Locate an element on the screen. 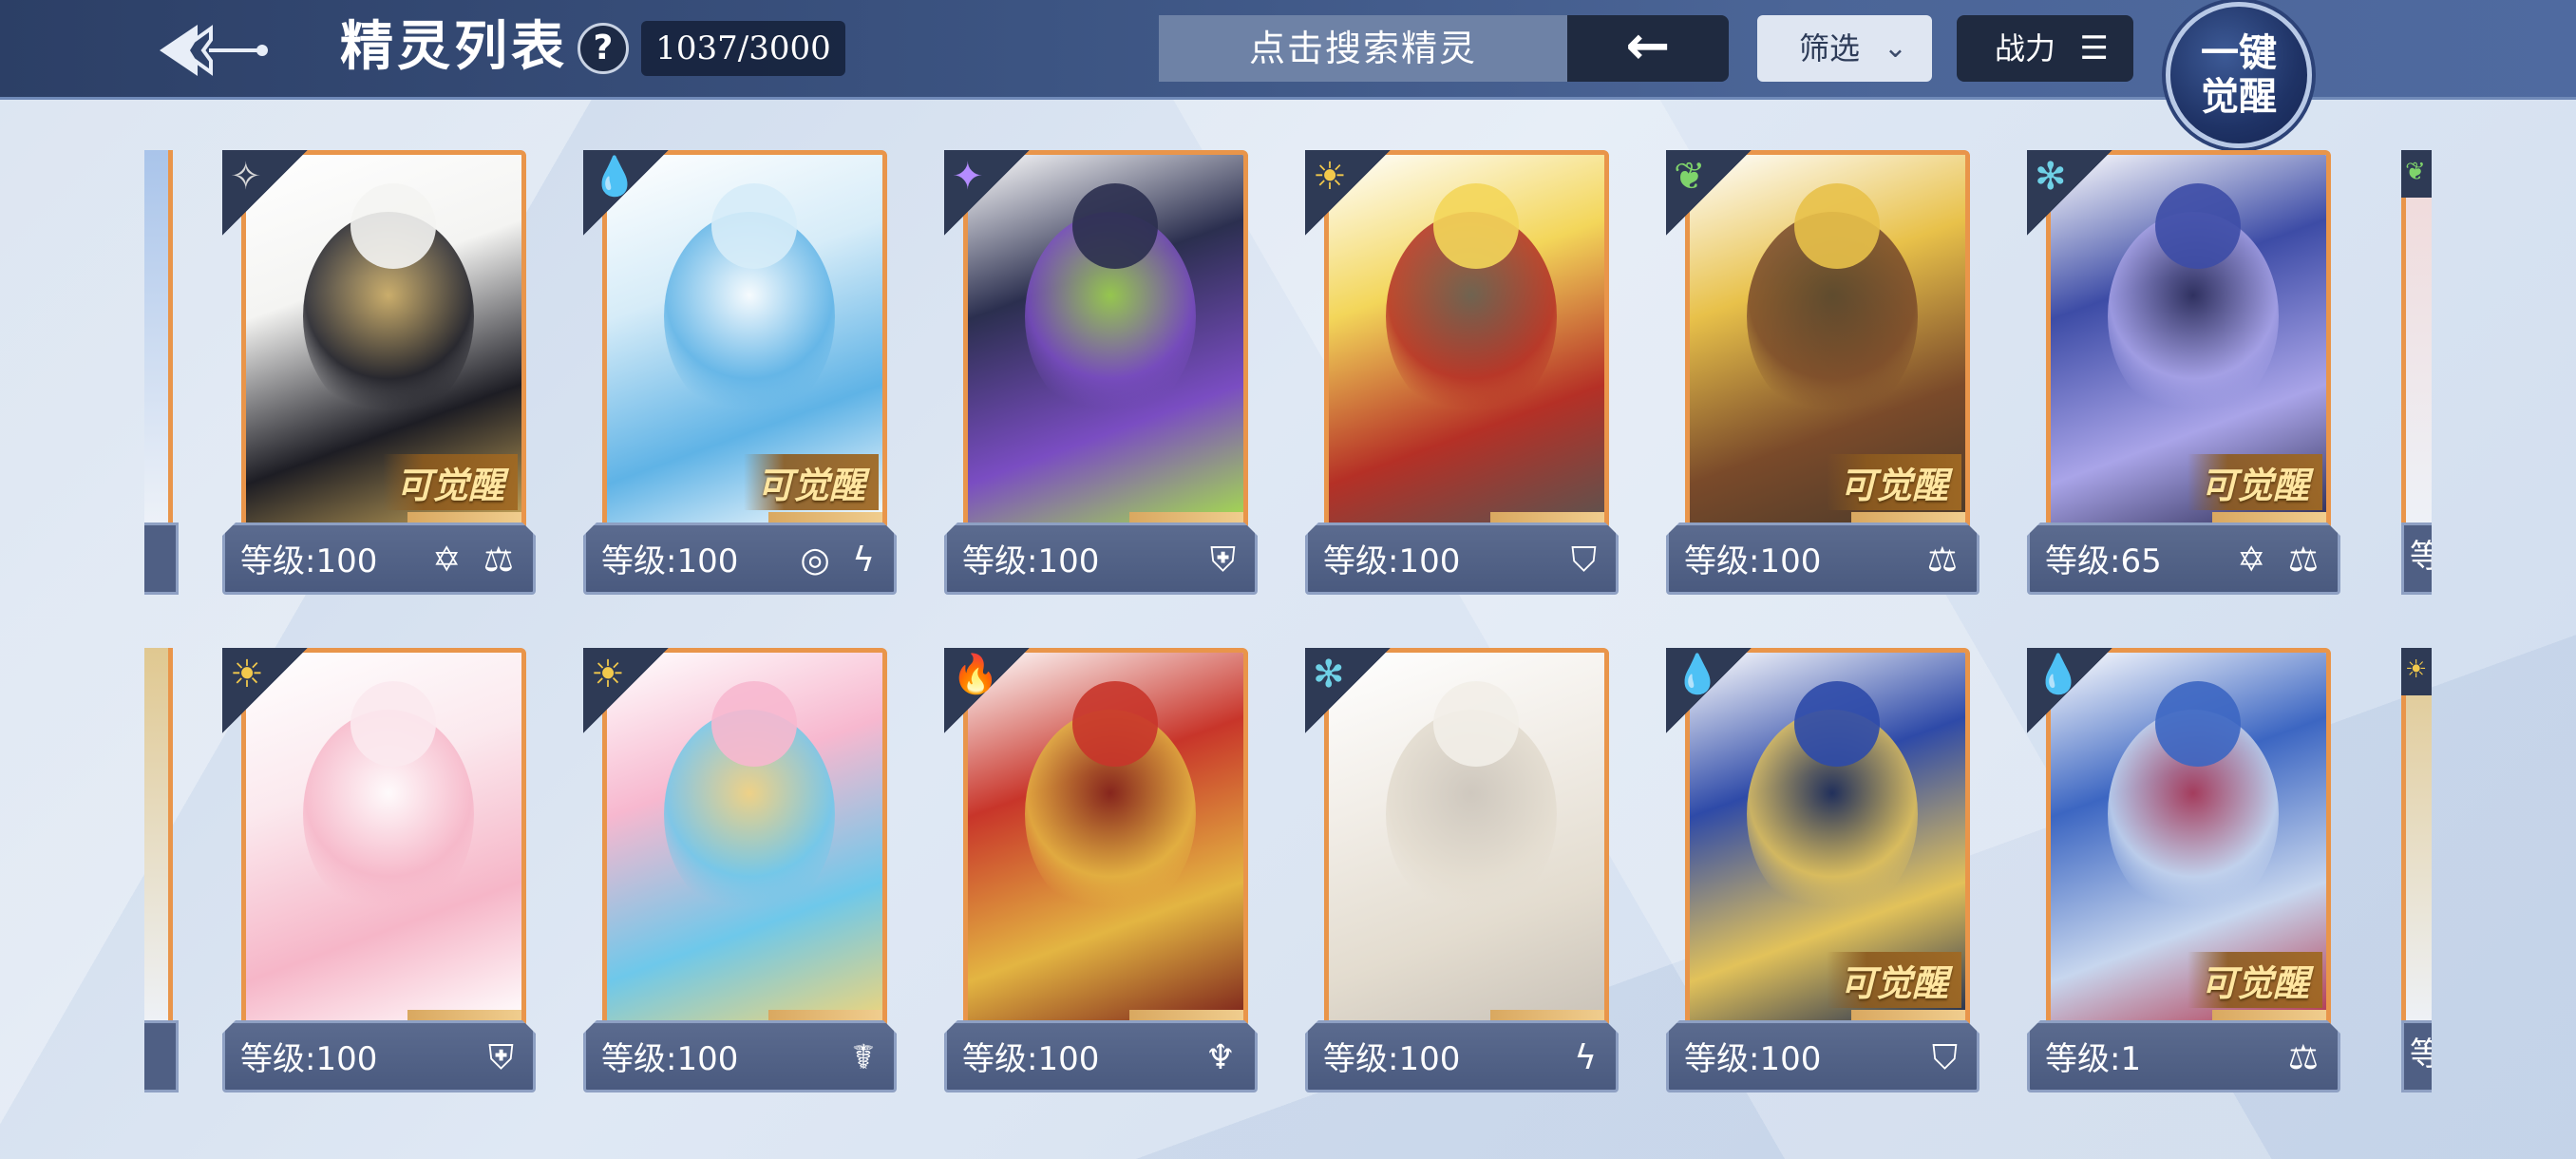 The height and width of the screenshot is (1159, 2576). card-info-plate: 等级:100 ϟ is located at coordinates (1462, 1056).